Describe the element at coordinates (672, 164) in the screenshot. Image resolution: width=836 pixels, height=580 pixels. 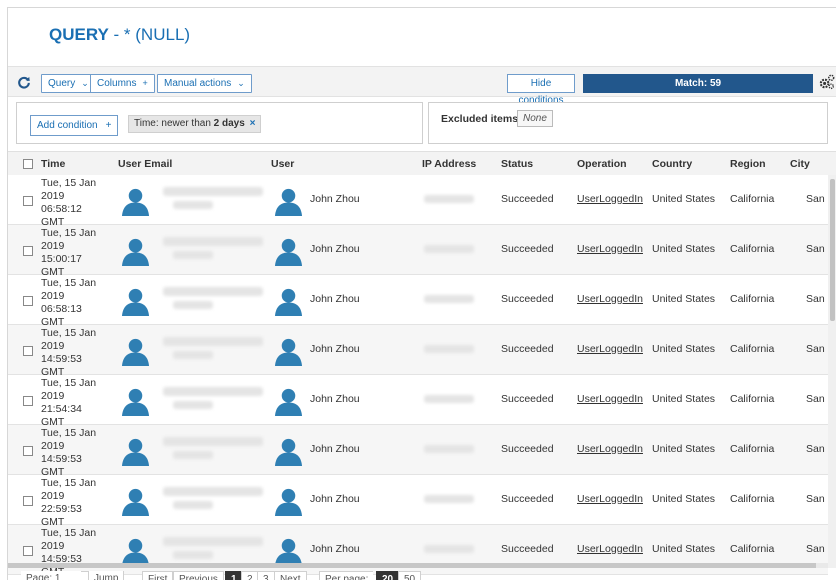
I see `column-header-country: Country` at that location.